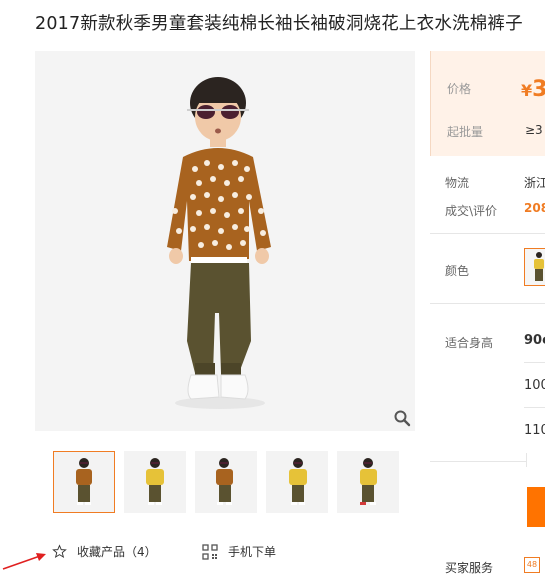 The width and height of the screenshot is (545, 584). I want to click on color-swatch-selected, so click(534, 267).